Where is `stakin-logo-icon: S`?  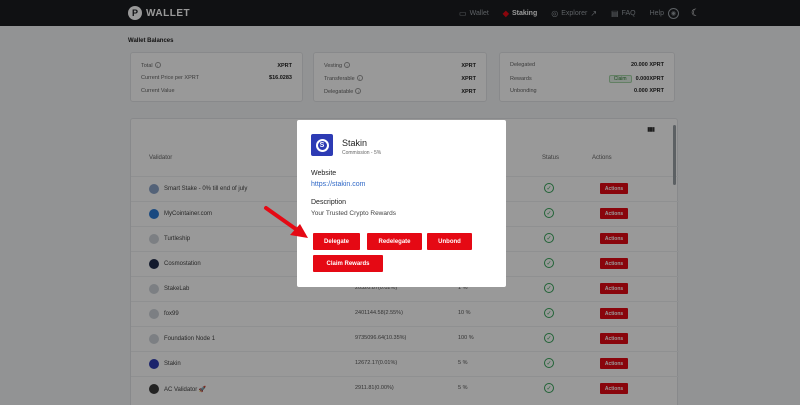 stakin-logo-icon: S is located at coordinates (322, 145).